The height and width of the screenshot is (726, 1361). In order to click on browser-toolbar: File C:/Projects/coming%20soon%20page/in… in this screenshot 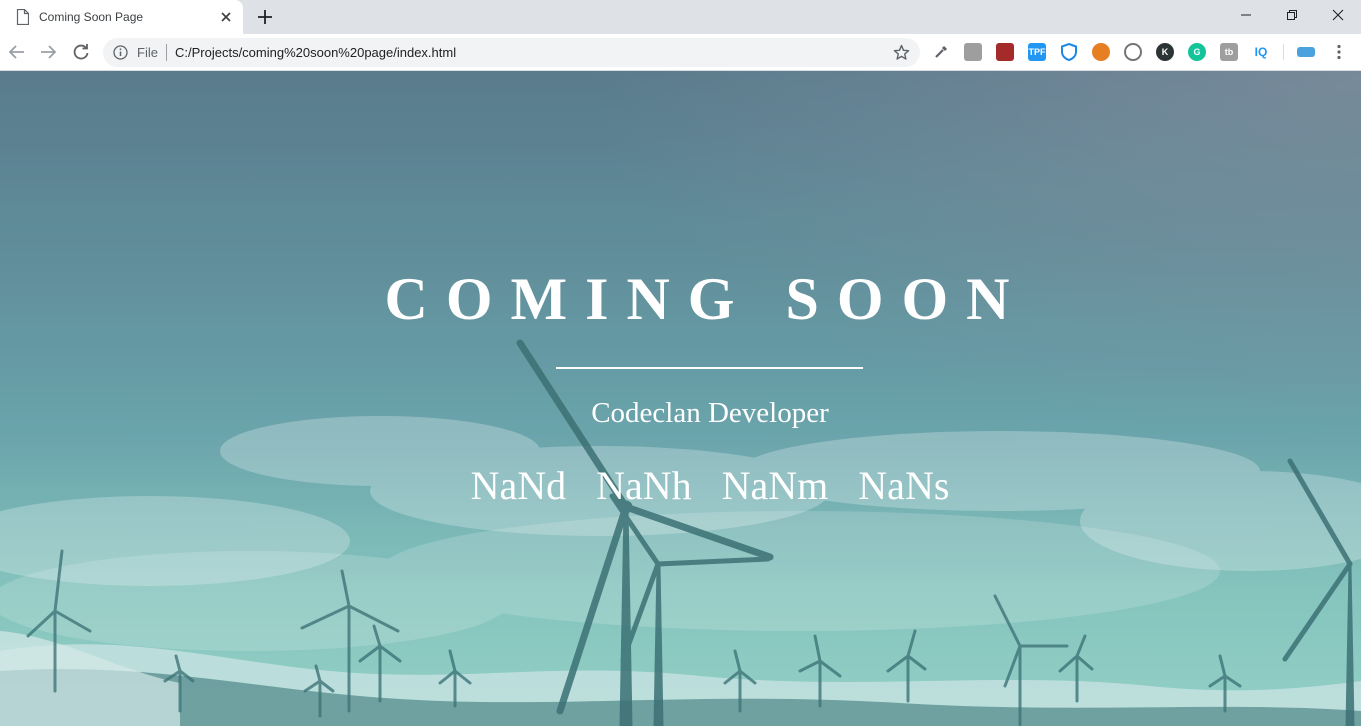, I will do `click(680, 52)`.